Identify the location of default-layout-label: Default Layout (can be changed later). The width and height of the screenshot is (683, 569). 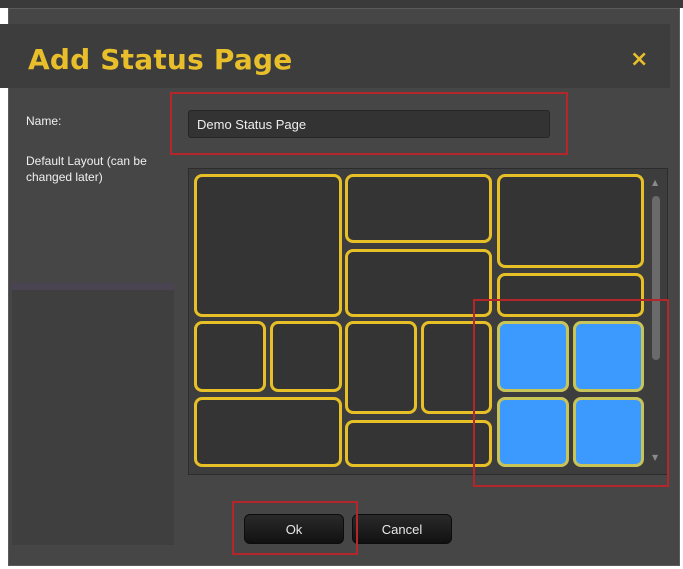
(86, 169).